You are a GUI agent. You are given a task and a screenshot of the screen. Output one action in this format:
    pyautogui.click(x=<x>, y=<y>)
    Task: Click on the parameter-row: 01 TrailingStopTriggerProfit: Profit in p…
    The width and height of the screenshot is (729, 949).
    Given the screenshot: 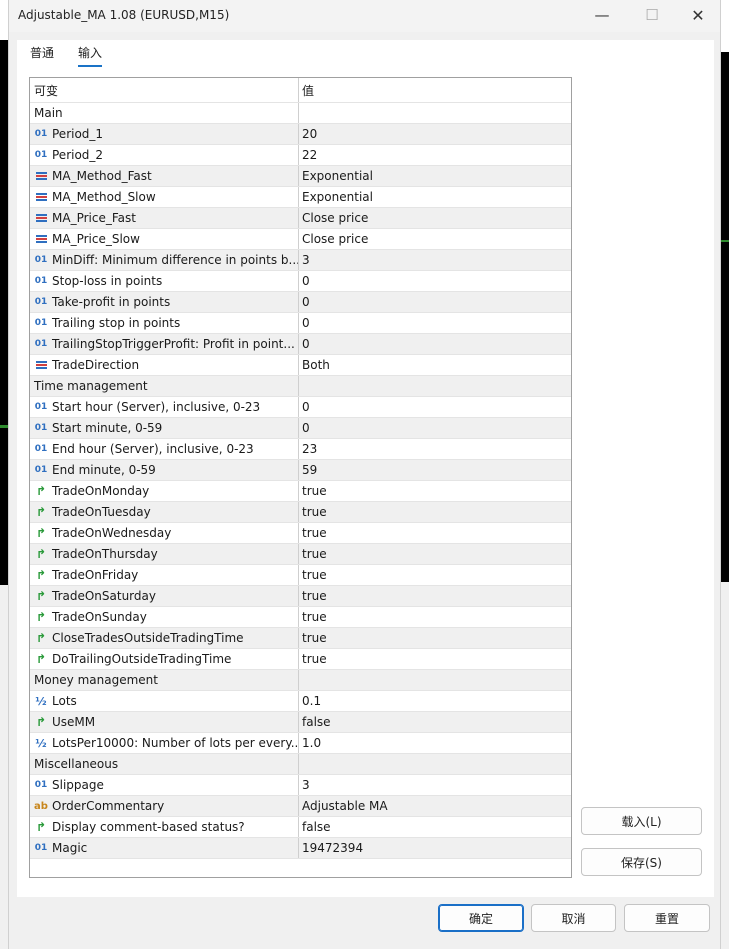 What is the action you would take?
    pyautogui.click(x=300, y=344)
    